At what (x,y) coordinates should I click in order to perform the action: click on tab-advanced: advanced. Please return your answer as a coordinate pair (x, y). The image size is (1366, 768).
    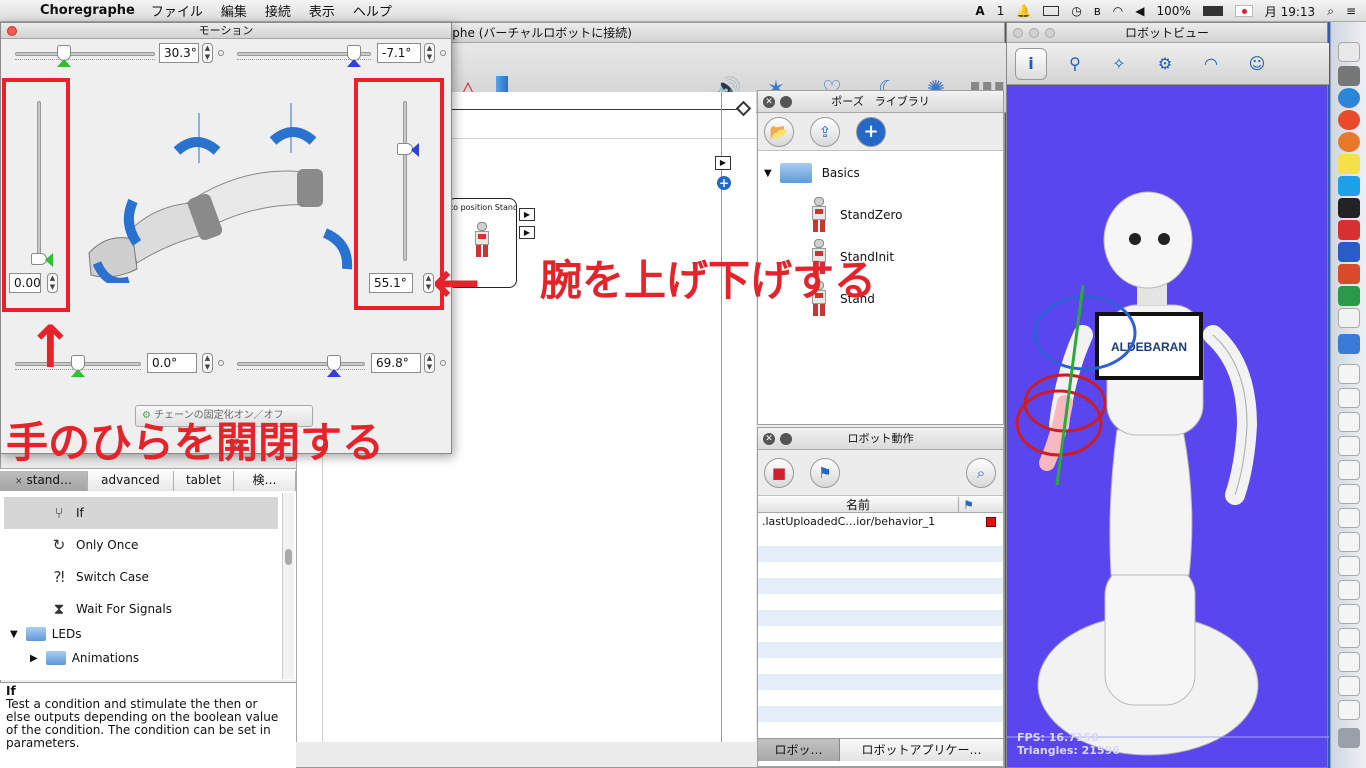
    Looking at the image, I should click on (131, 481).